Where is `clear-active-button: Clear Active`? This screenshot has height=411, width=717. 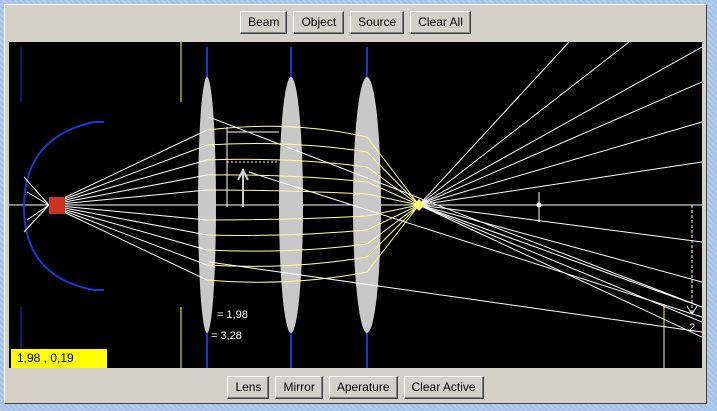 clear-active-button: Clear Active is located at coordinates (443, 387).